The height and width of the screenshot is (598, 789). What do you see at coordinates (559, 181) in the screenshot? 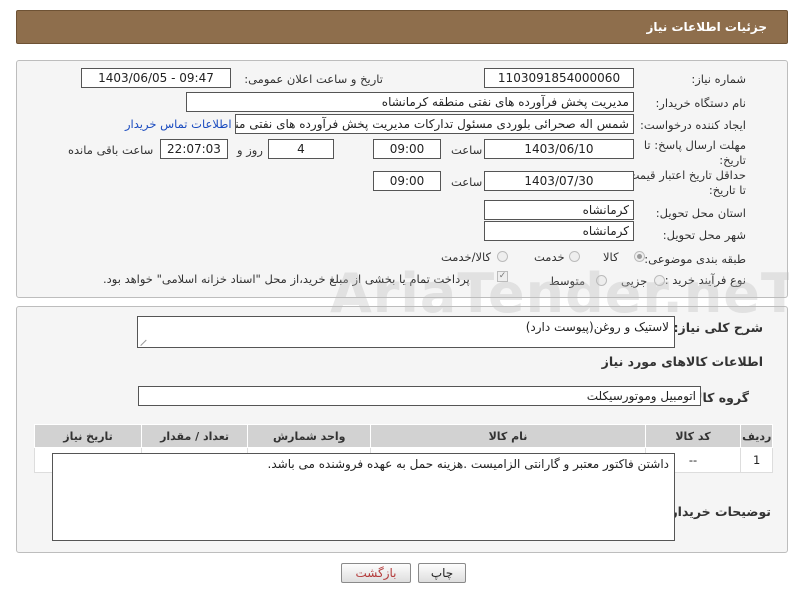
I see `price-validity-date: 1403/07/30` at bounding box center [559, 181].